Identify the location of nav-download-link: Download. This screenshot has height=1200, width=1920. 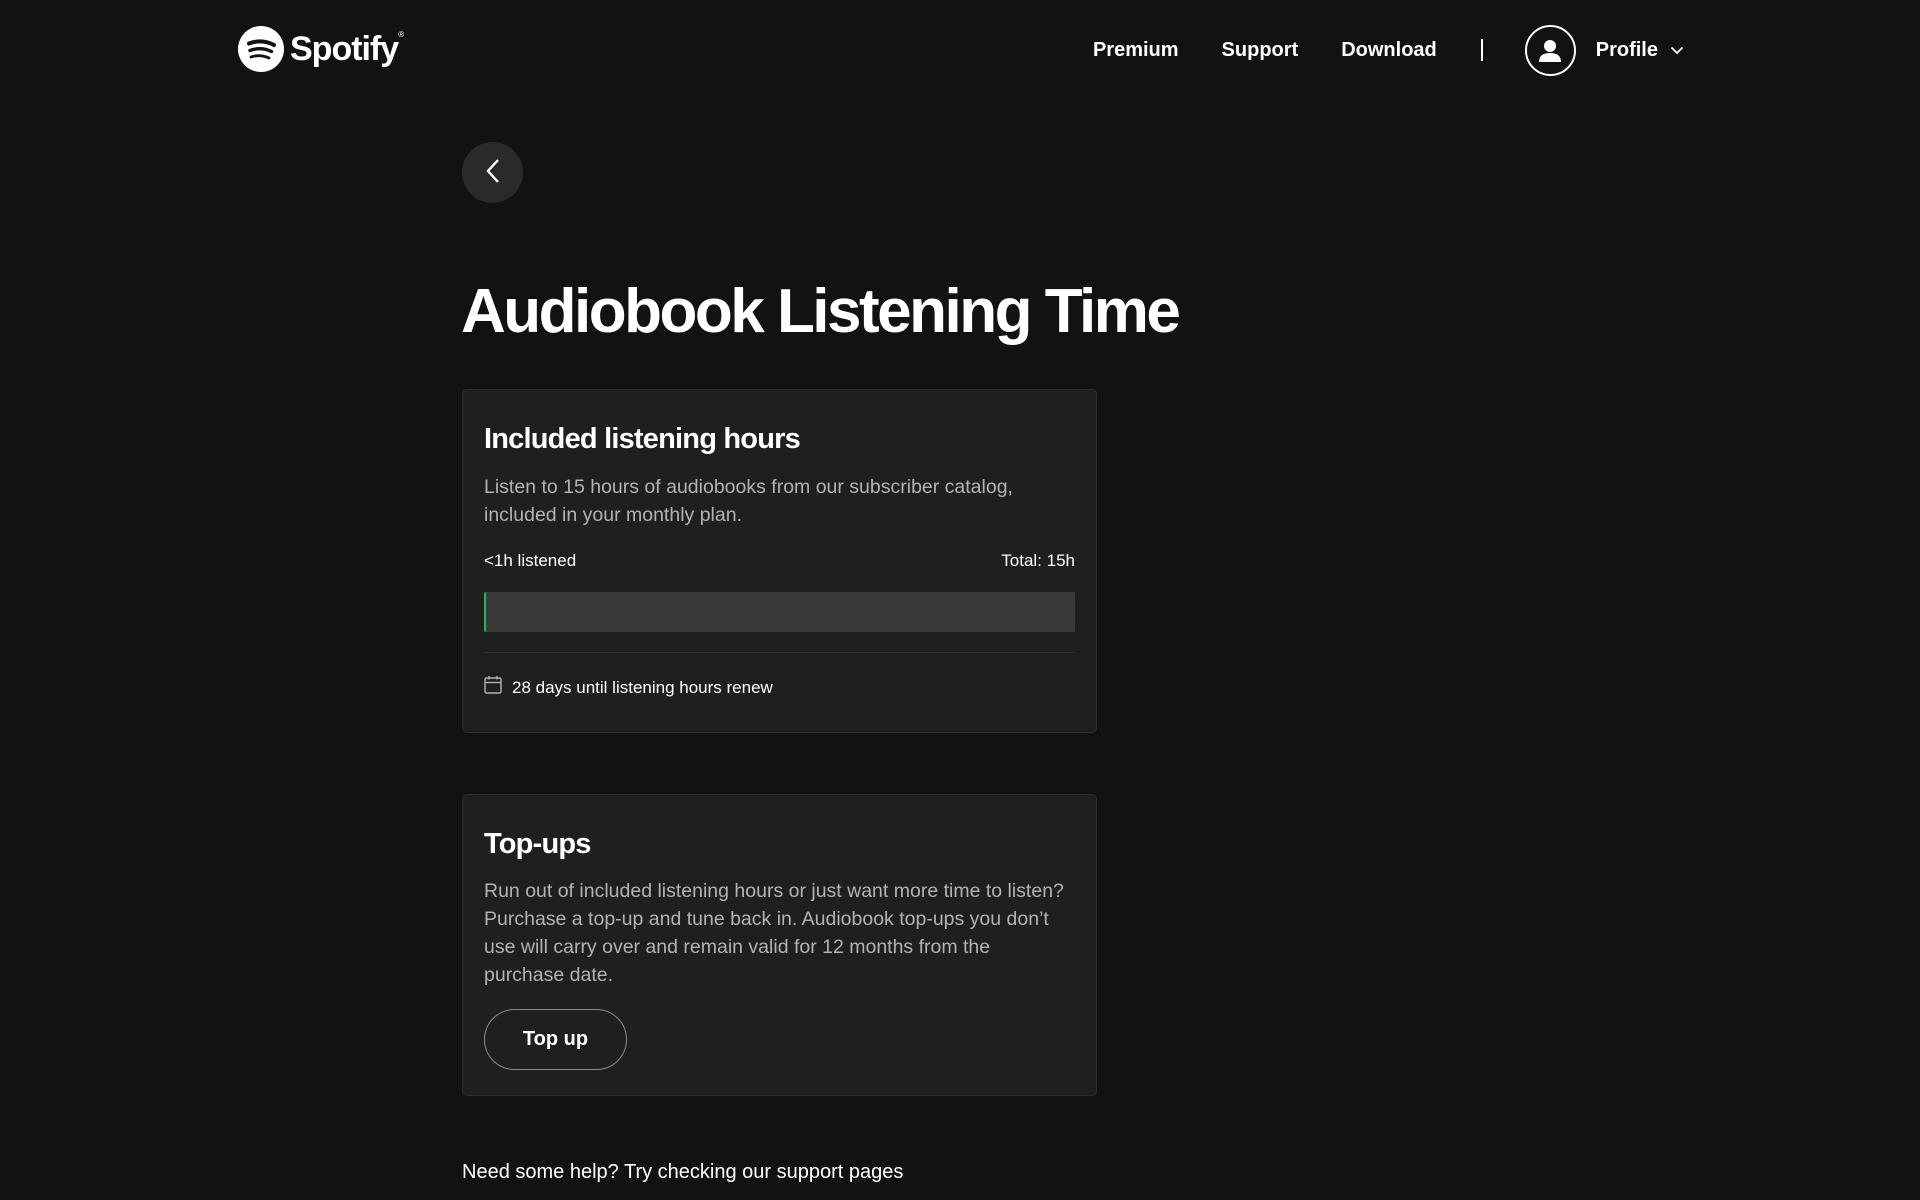
(1389, 50).